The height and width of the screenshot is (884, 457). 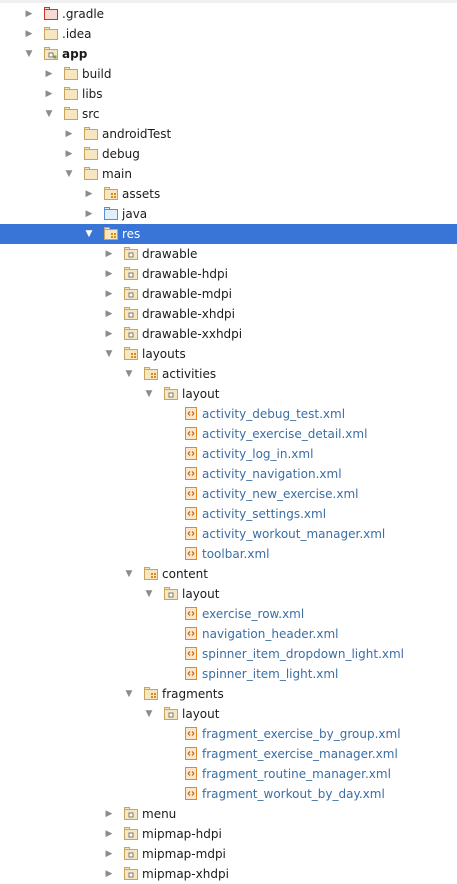 I want to click on top-edge, so click(x=228, y=1).